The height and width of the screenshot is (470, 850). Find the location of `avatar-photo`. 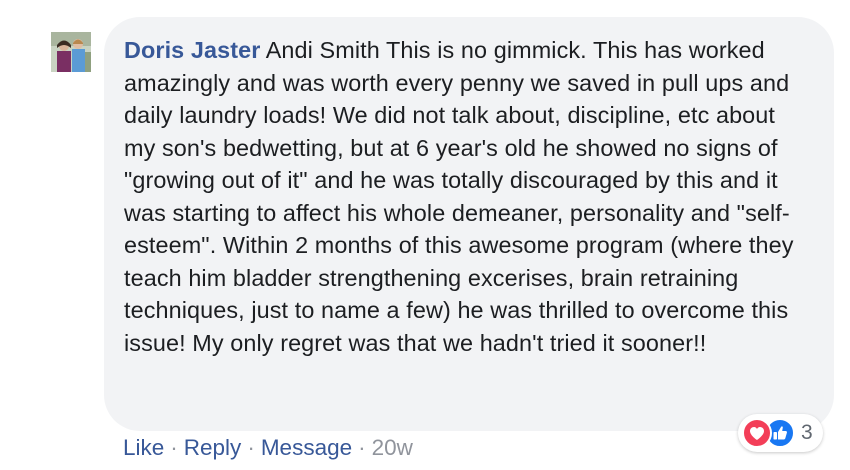

avatar-photo is located at coordinates (71, 52).